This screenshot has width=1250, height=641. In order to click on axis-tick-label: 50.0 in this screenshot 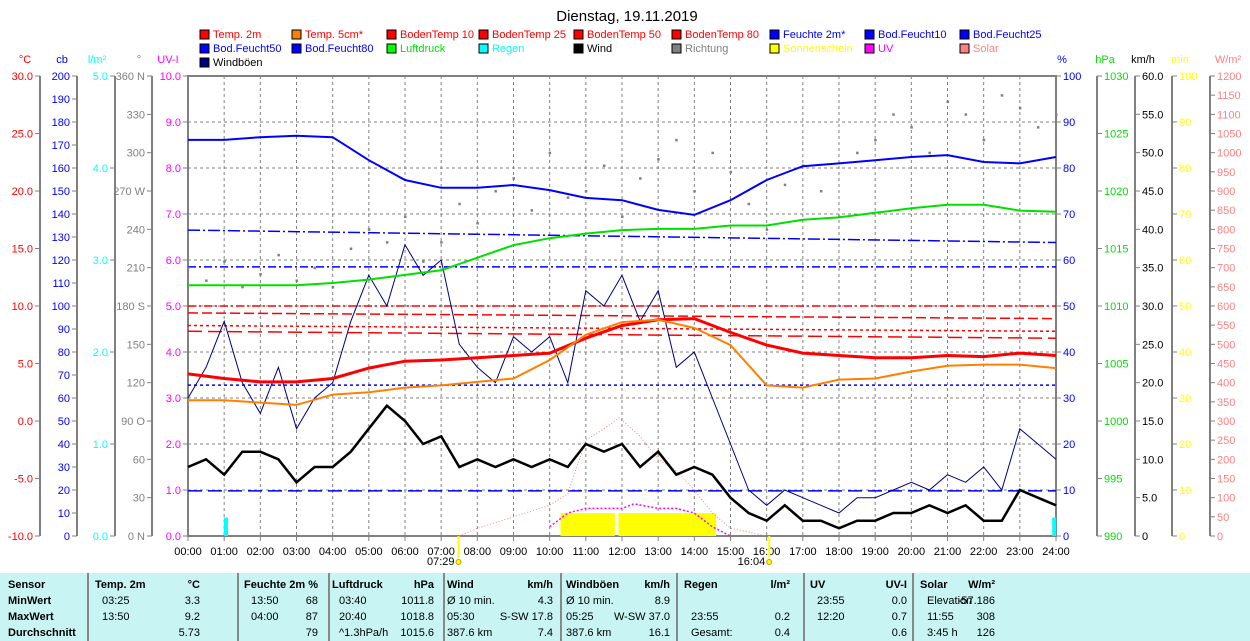, I will do `click(1152, 154)`.